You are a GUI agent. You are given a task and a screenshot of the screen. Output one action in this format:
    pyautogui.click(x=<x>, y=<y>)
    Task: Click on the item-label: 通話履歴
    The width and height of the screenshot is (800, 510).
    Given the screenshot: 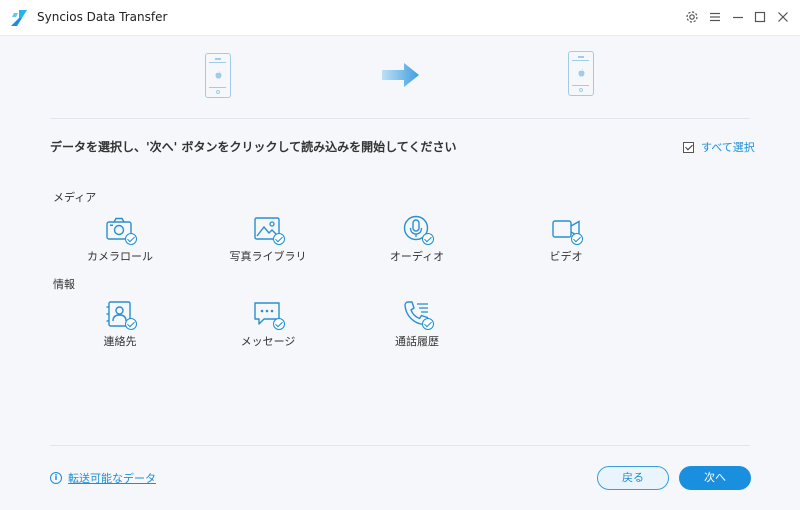 What is the action you would take?
    pyautogui.click(x=417, y=341)
    